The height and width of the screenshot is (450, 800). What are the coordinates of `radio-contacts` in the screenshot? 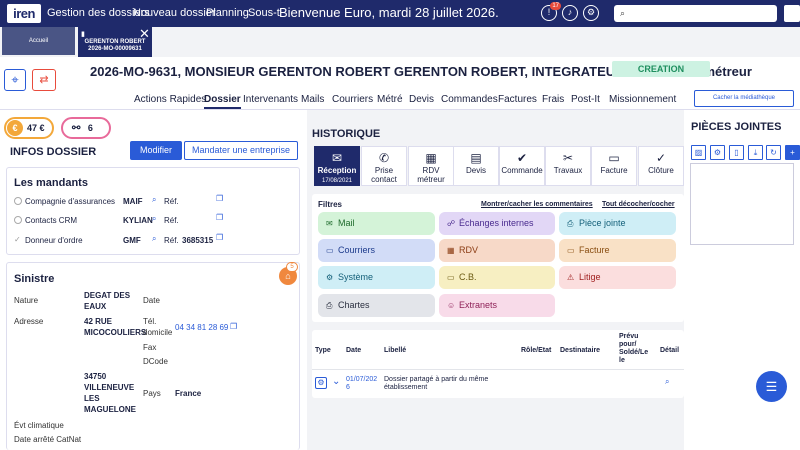 It's located at (18, 220).